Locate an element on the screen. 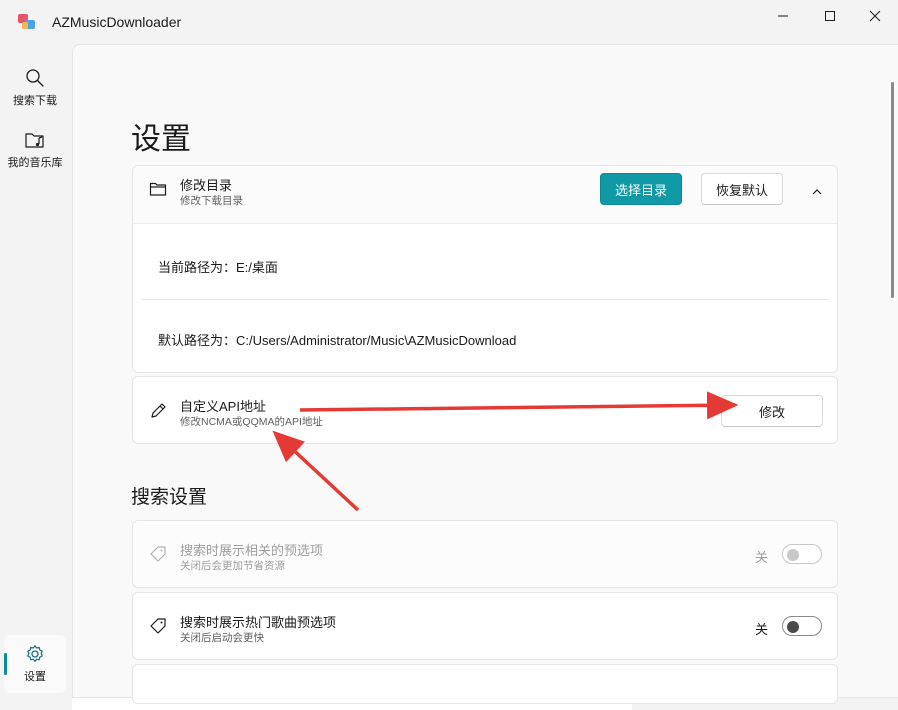  select-directory-button: 选择目录 is located at coordinates (641, 189).